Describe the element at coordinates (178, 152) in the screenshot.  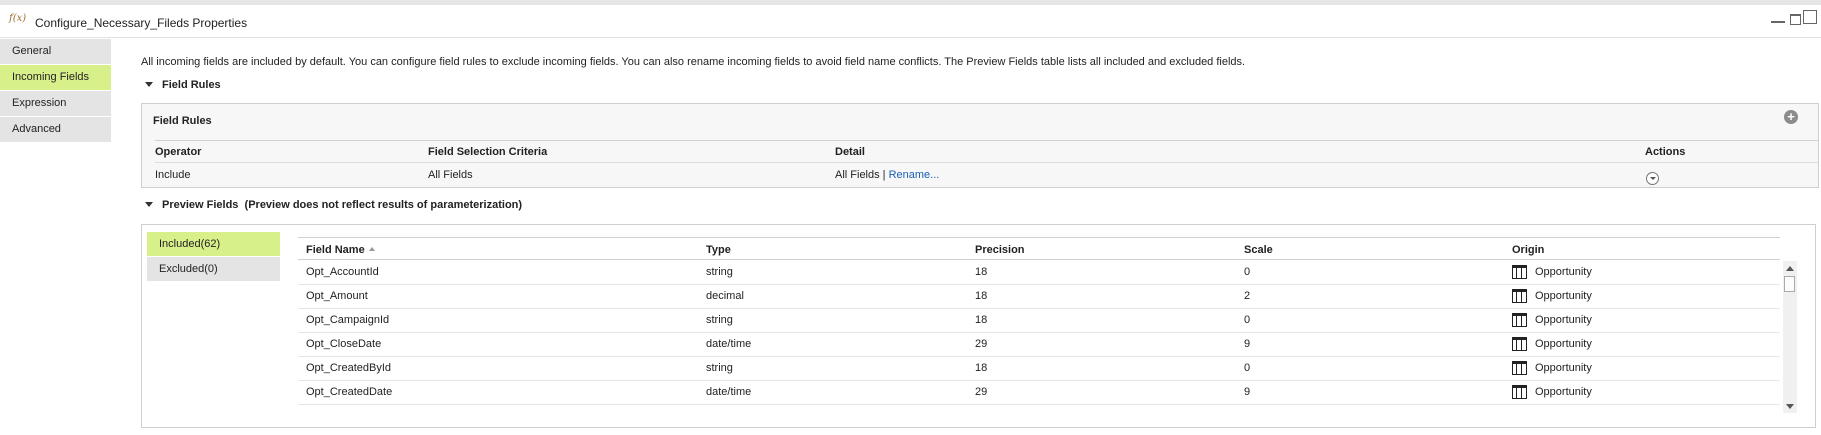
I see `column-header-operator: Operator` at that location.